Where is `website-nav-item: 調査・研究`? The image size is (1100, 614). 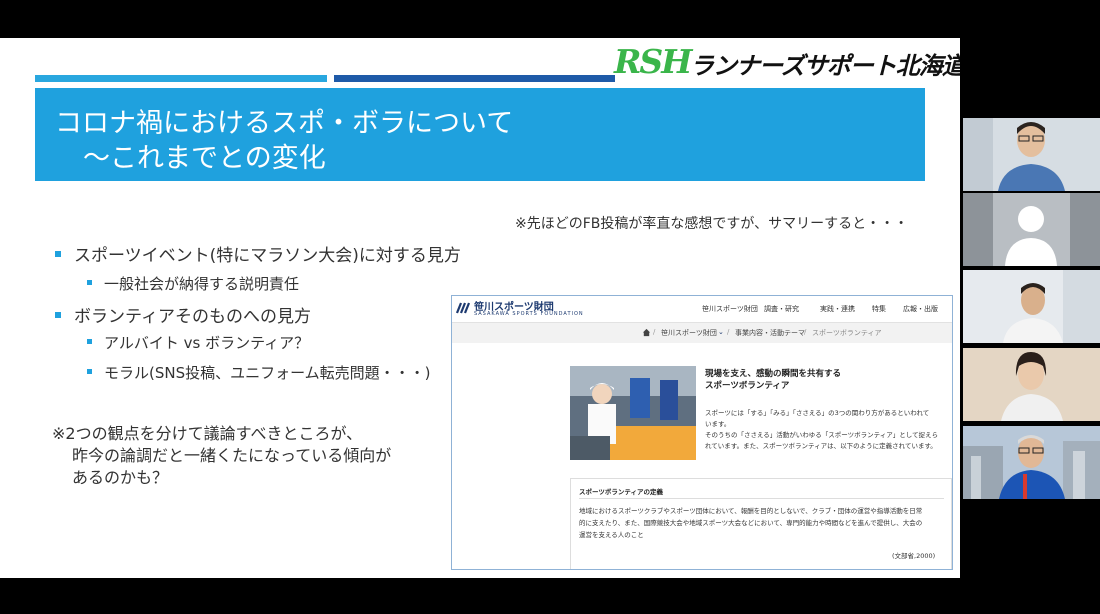 website-nav-item: 調査・研究 is located at coordinates (781, 309).